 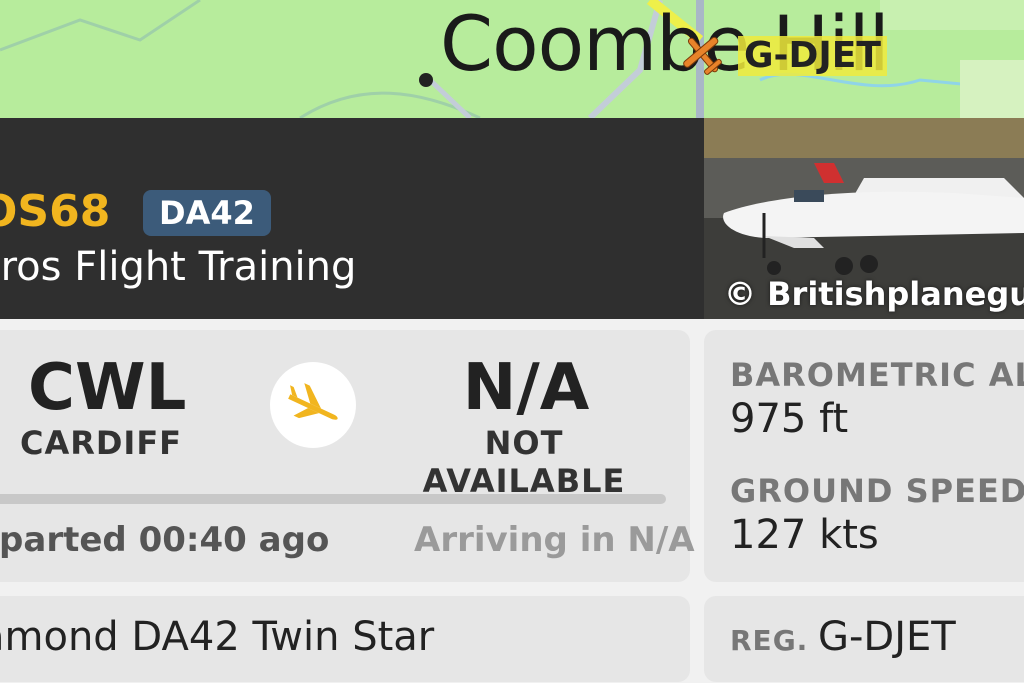 What do you see at coordinates (554, 540) in the screenshot?
I see `arrival-time: Arriving in N/A` at bounding box center [554, 540].